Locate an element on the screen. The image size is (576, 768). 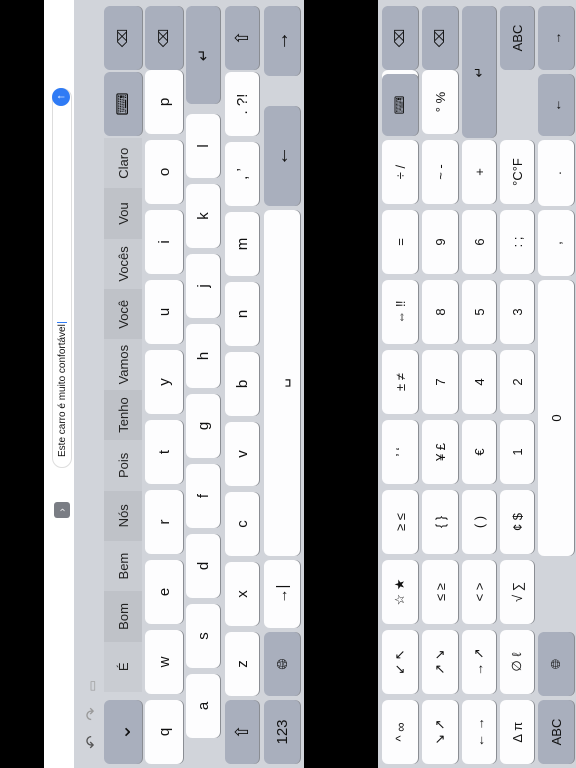
globe-button: 🌐︎ is located at coordinates (282, 664).